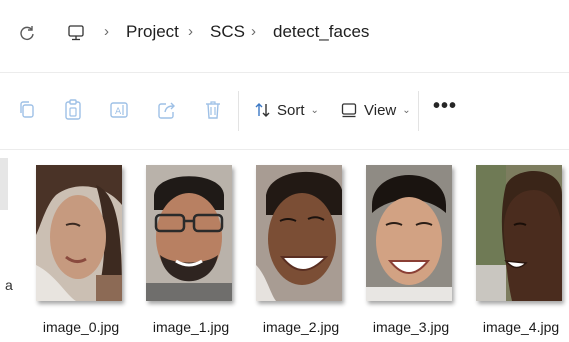  I want to click on view-button: View ⌄, so click(376, 110).